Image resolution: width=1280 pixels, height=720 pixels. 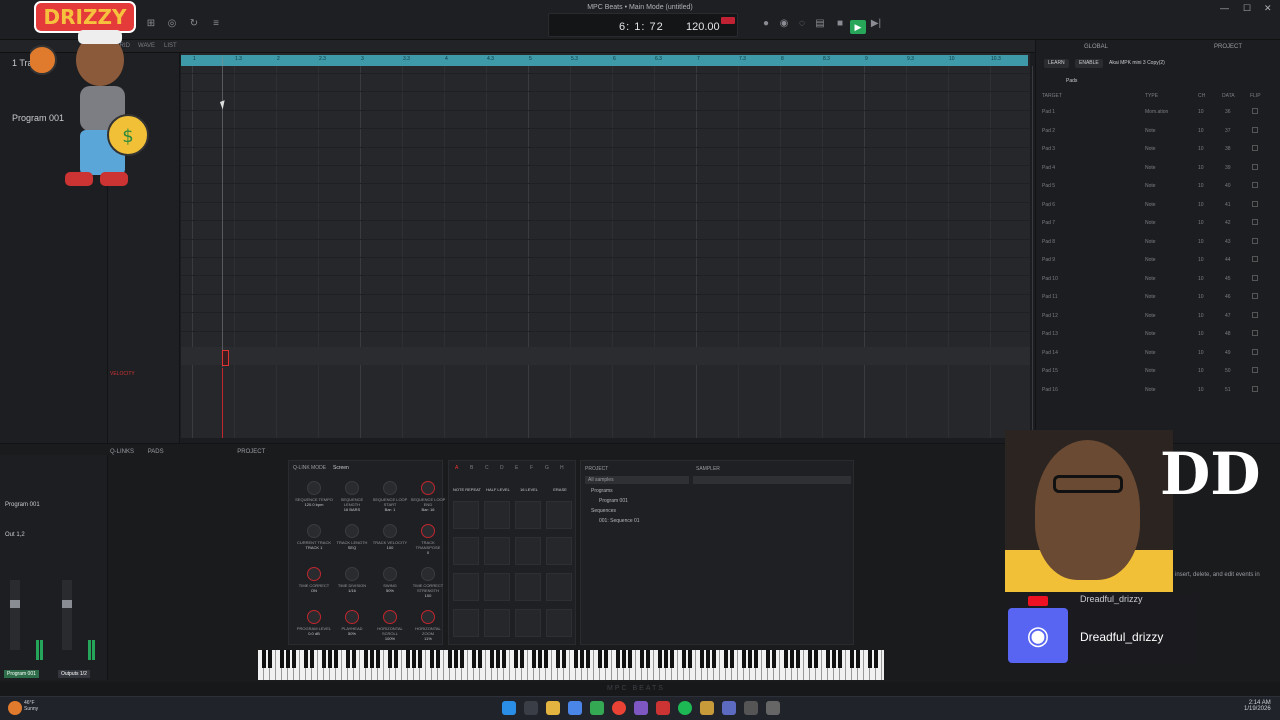 I want to click on tab-pads: PADS, so click(x=156, y=452).